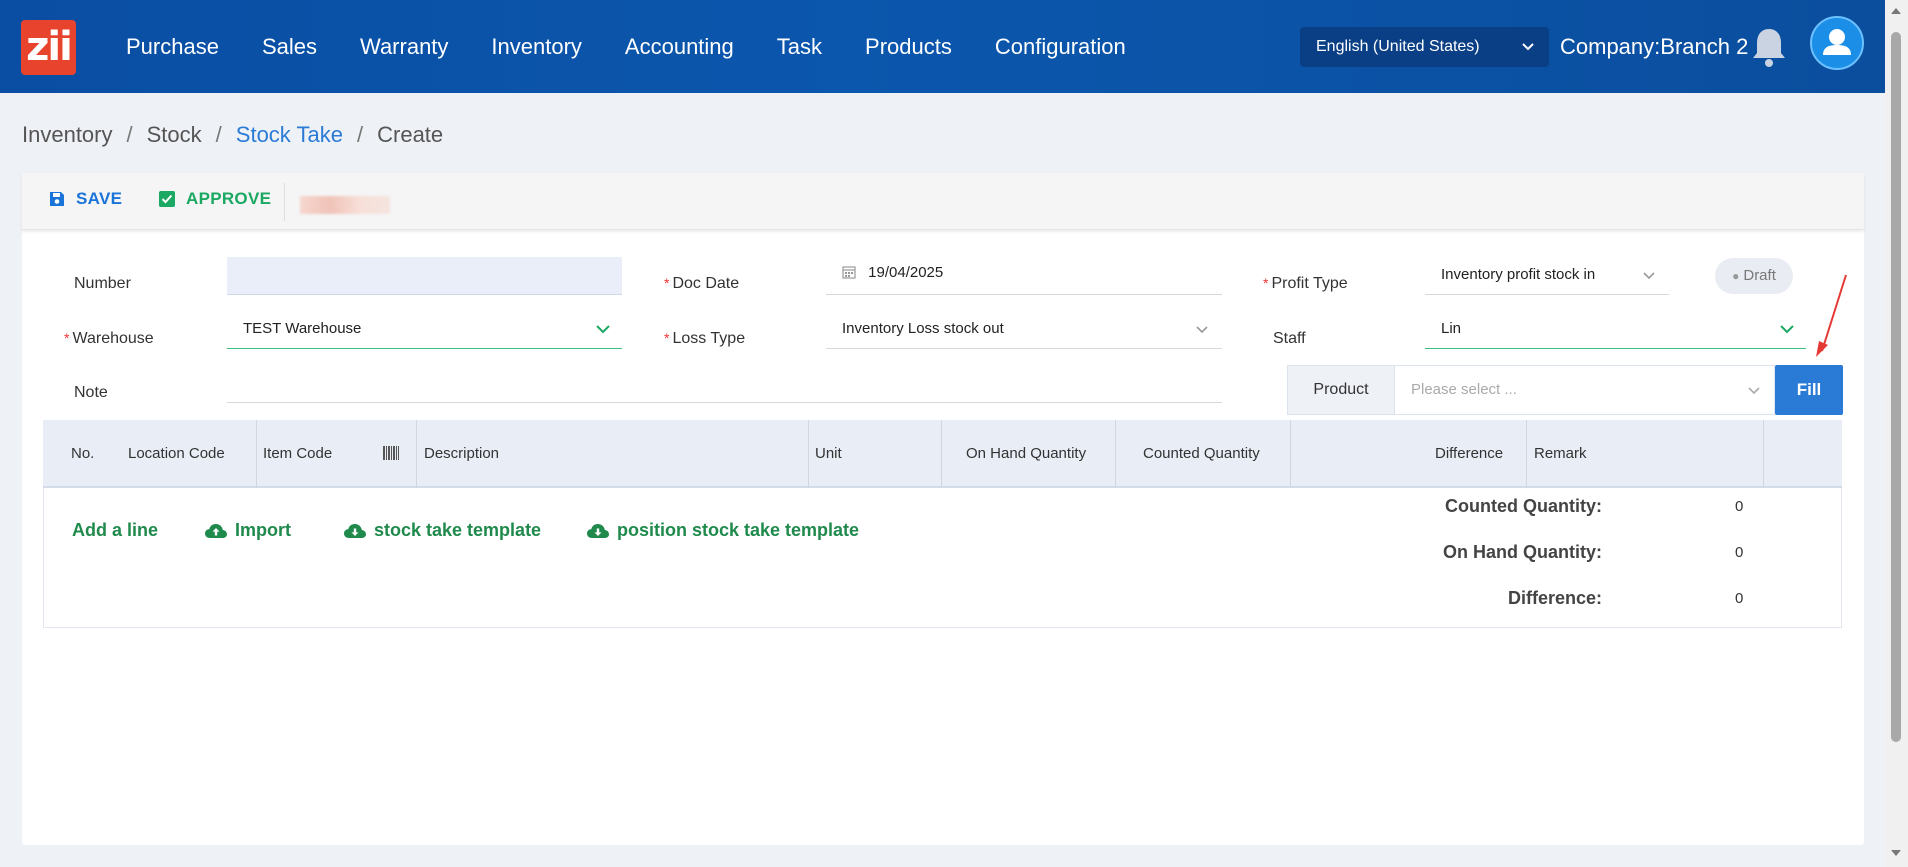 Image resolution: width=1908 pixels, height=867 pixels. I want to click on summary-difference-value: 0, so click(1739, 598).